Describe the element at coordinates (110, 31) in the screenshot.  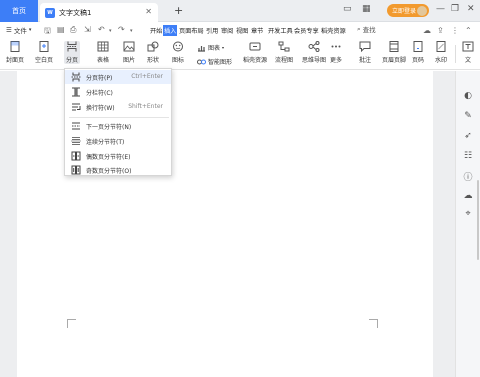
I see `undo-dropdown-icon: ▾` at that location.